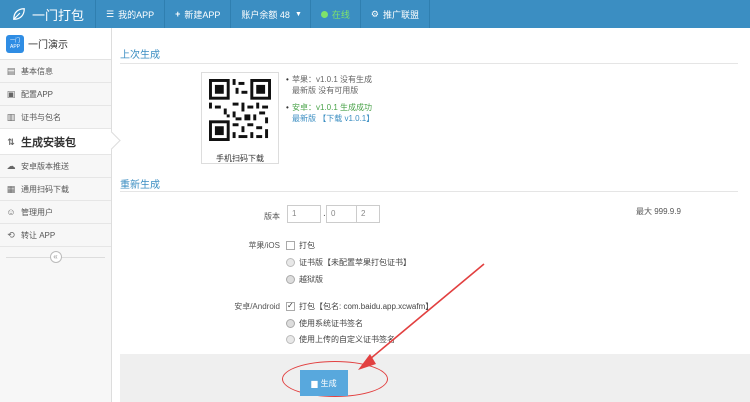 This screenshot has height=402, width=750. I want to click on ios-label: 苹果/iOS, so click(264, 245).